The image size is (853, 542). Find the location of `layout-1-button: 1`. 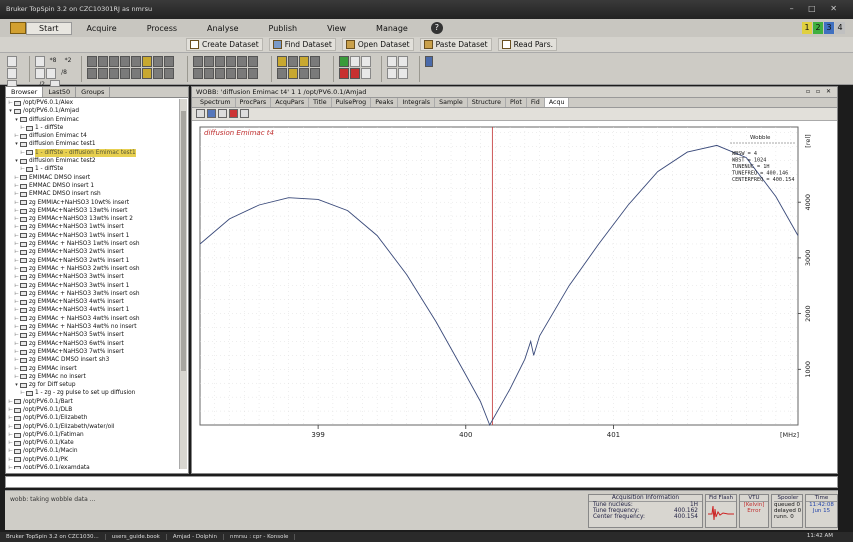

layout-1-button: 1 is located at coordinates (807, 28).